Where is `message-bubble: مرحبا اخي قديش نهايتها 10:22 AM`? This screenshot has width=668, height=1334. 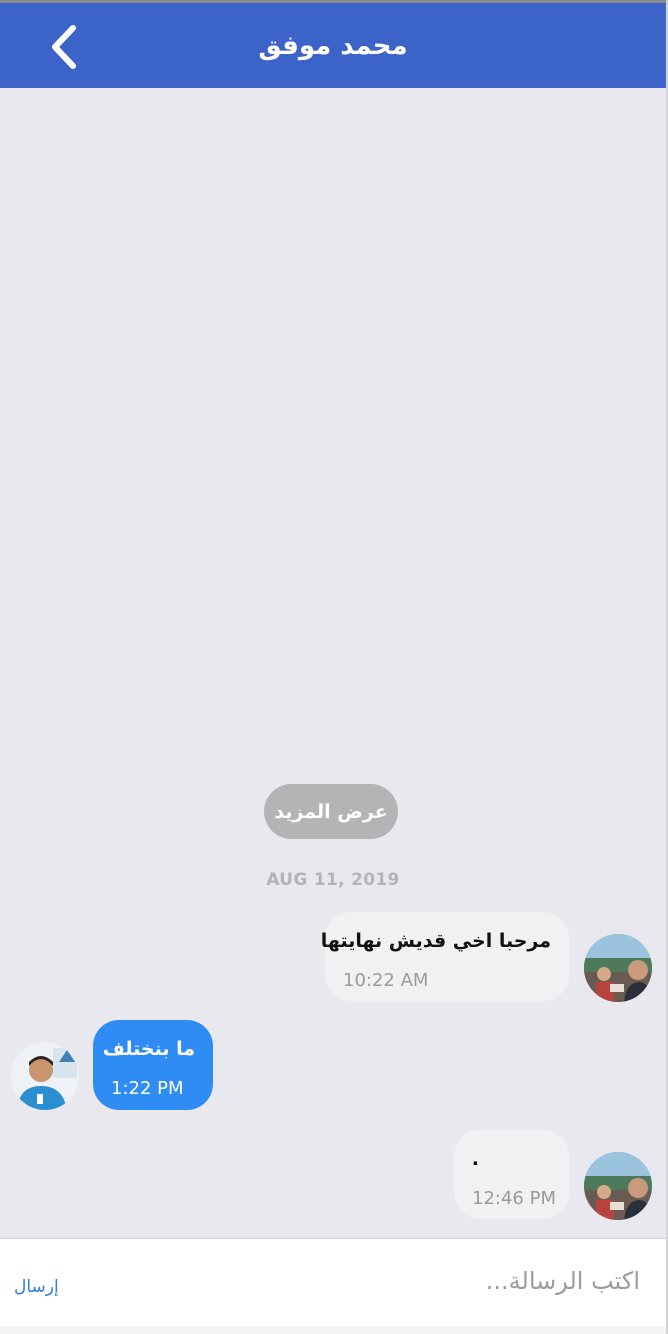 message-bubble: مرحبا اخي قديش نهايتها 10:22 AM is located at coordinates (445, 956).